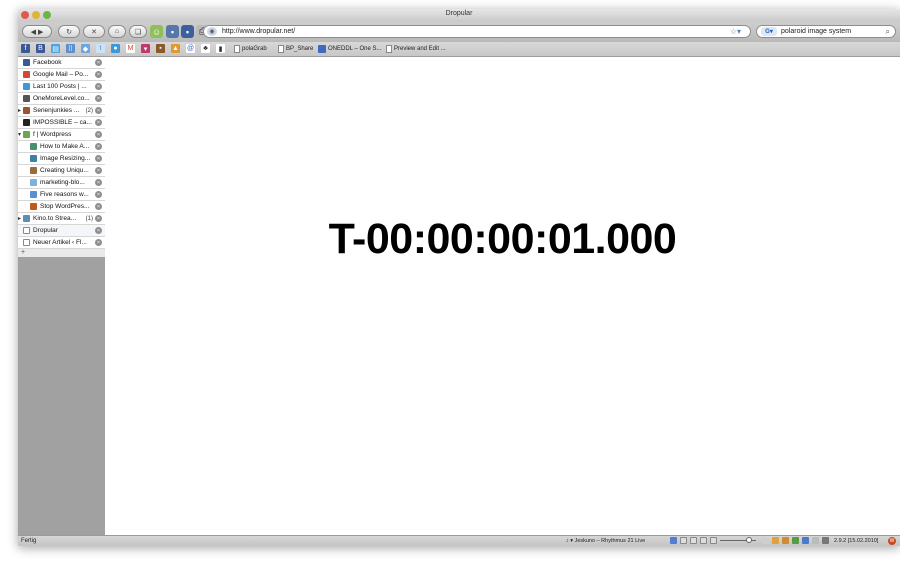 Image resolution: width=900 pixels, height=562 pixels. Describe the element at coordinates (29, 541) in the screenshot. I see `status-text: Fertig` at that location.